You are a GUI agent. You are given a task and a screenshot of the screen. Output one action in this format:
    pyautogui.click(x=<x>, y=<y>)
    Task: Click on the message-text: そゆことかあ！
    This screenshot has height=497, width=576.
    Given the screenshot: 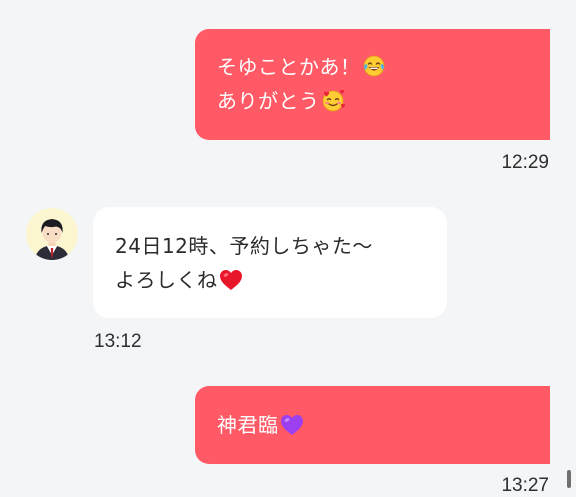 What is the action you would take?
    pyautogui.click(x=289, y=67)
    